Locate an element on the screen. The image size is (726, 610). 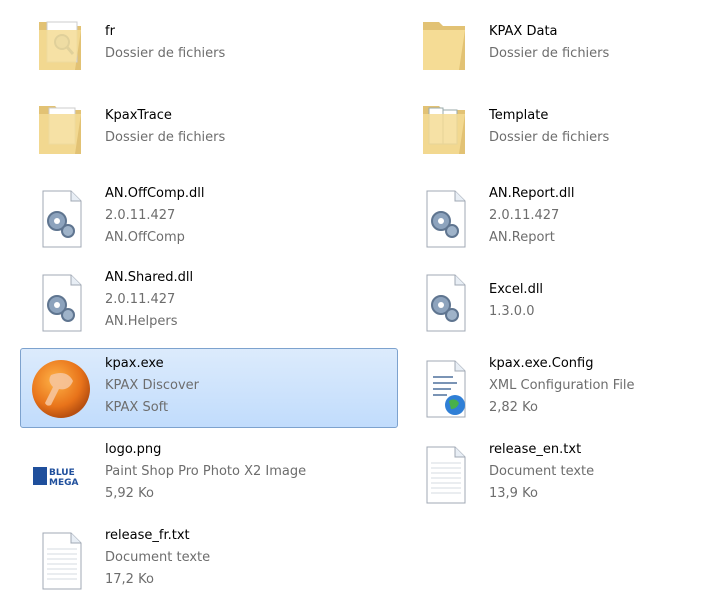
file-item-an-shared-dll: AN.Shared.dll 2.0.11.427 AN.Helpers is located at coordinates (209, 302).